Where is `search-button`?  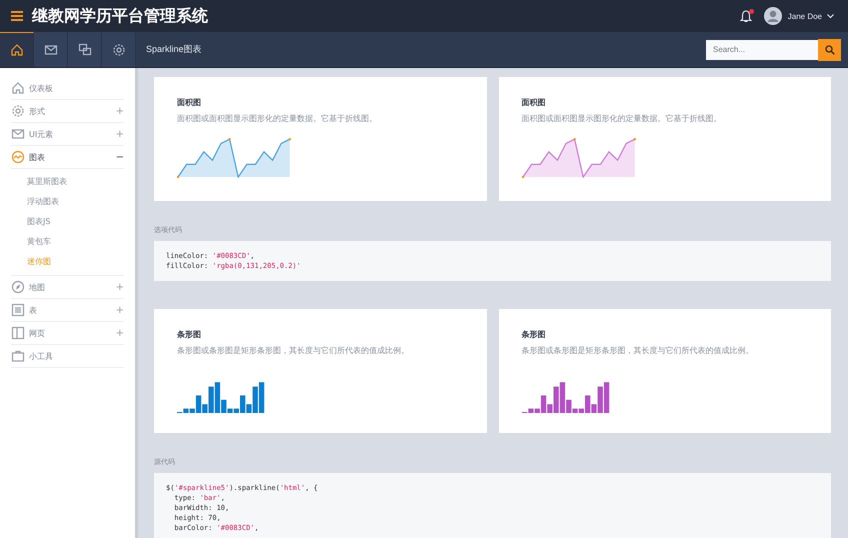 search-button is located at coordinates (829, 49).